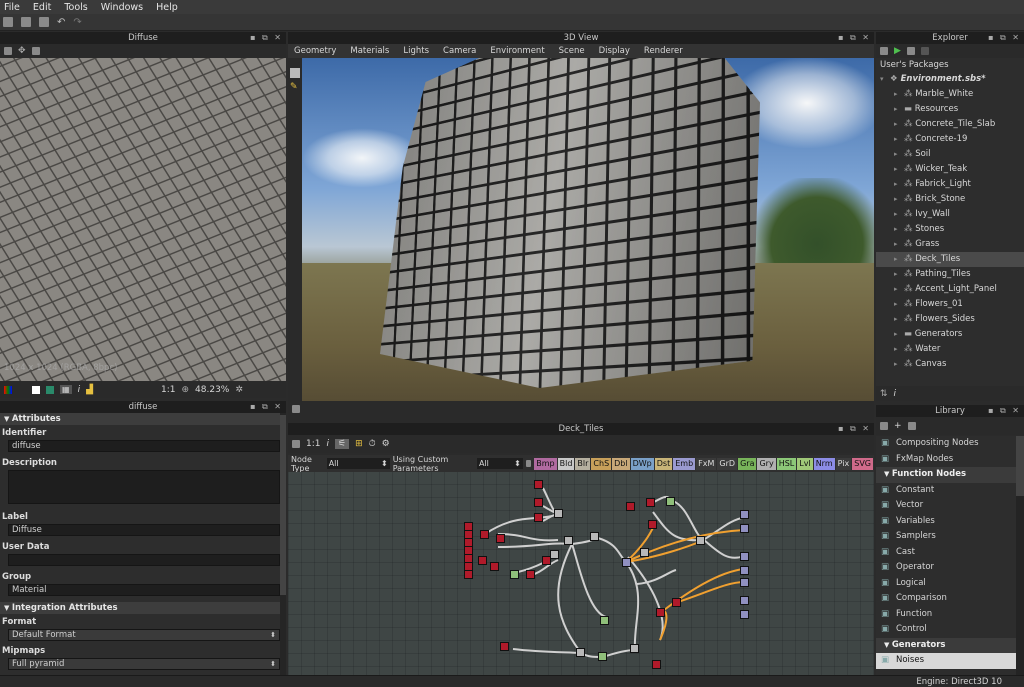  I want to click on library-item: ▣ Cast, so click(946, 553).